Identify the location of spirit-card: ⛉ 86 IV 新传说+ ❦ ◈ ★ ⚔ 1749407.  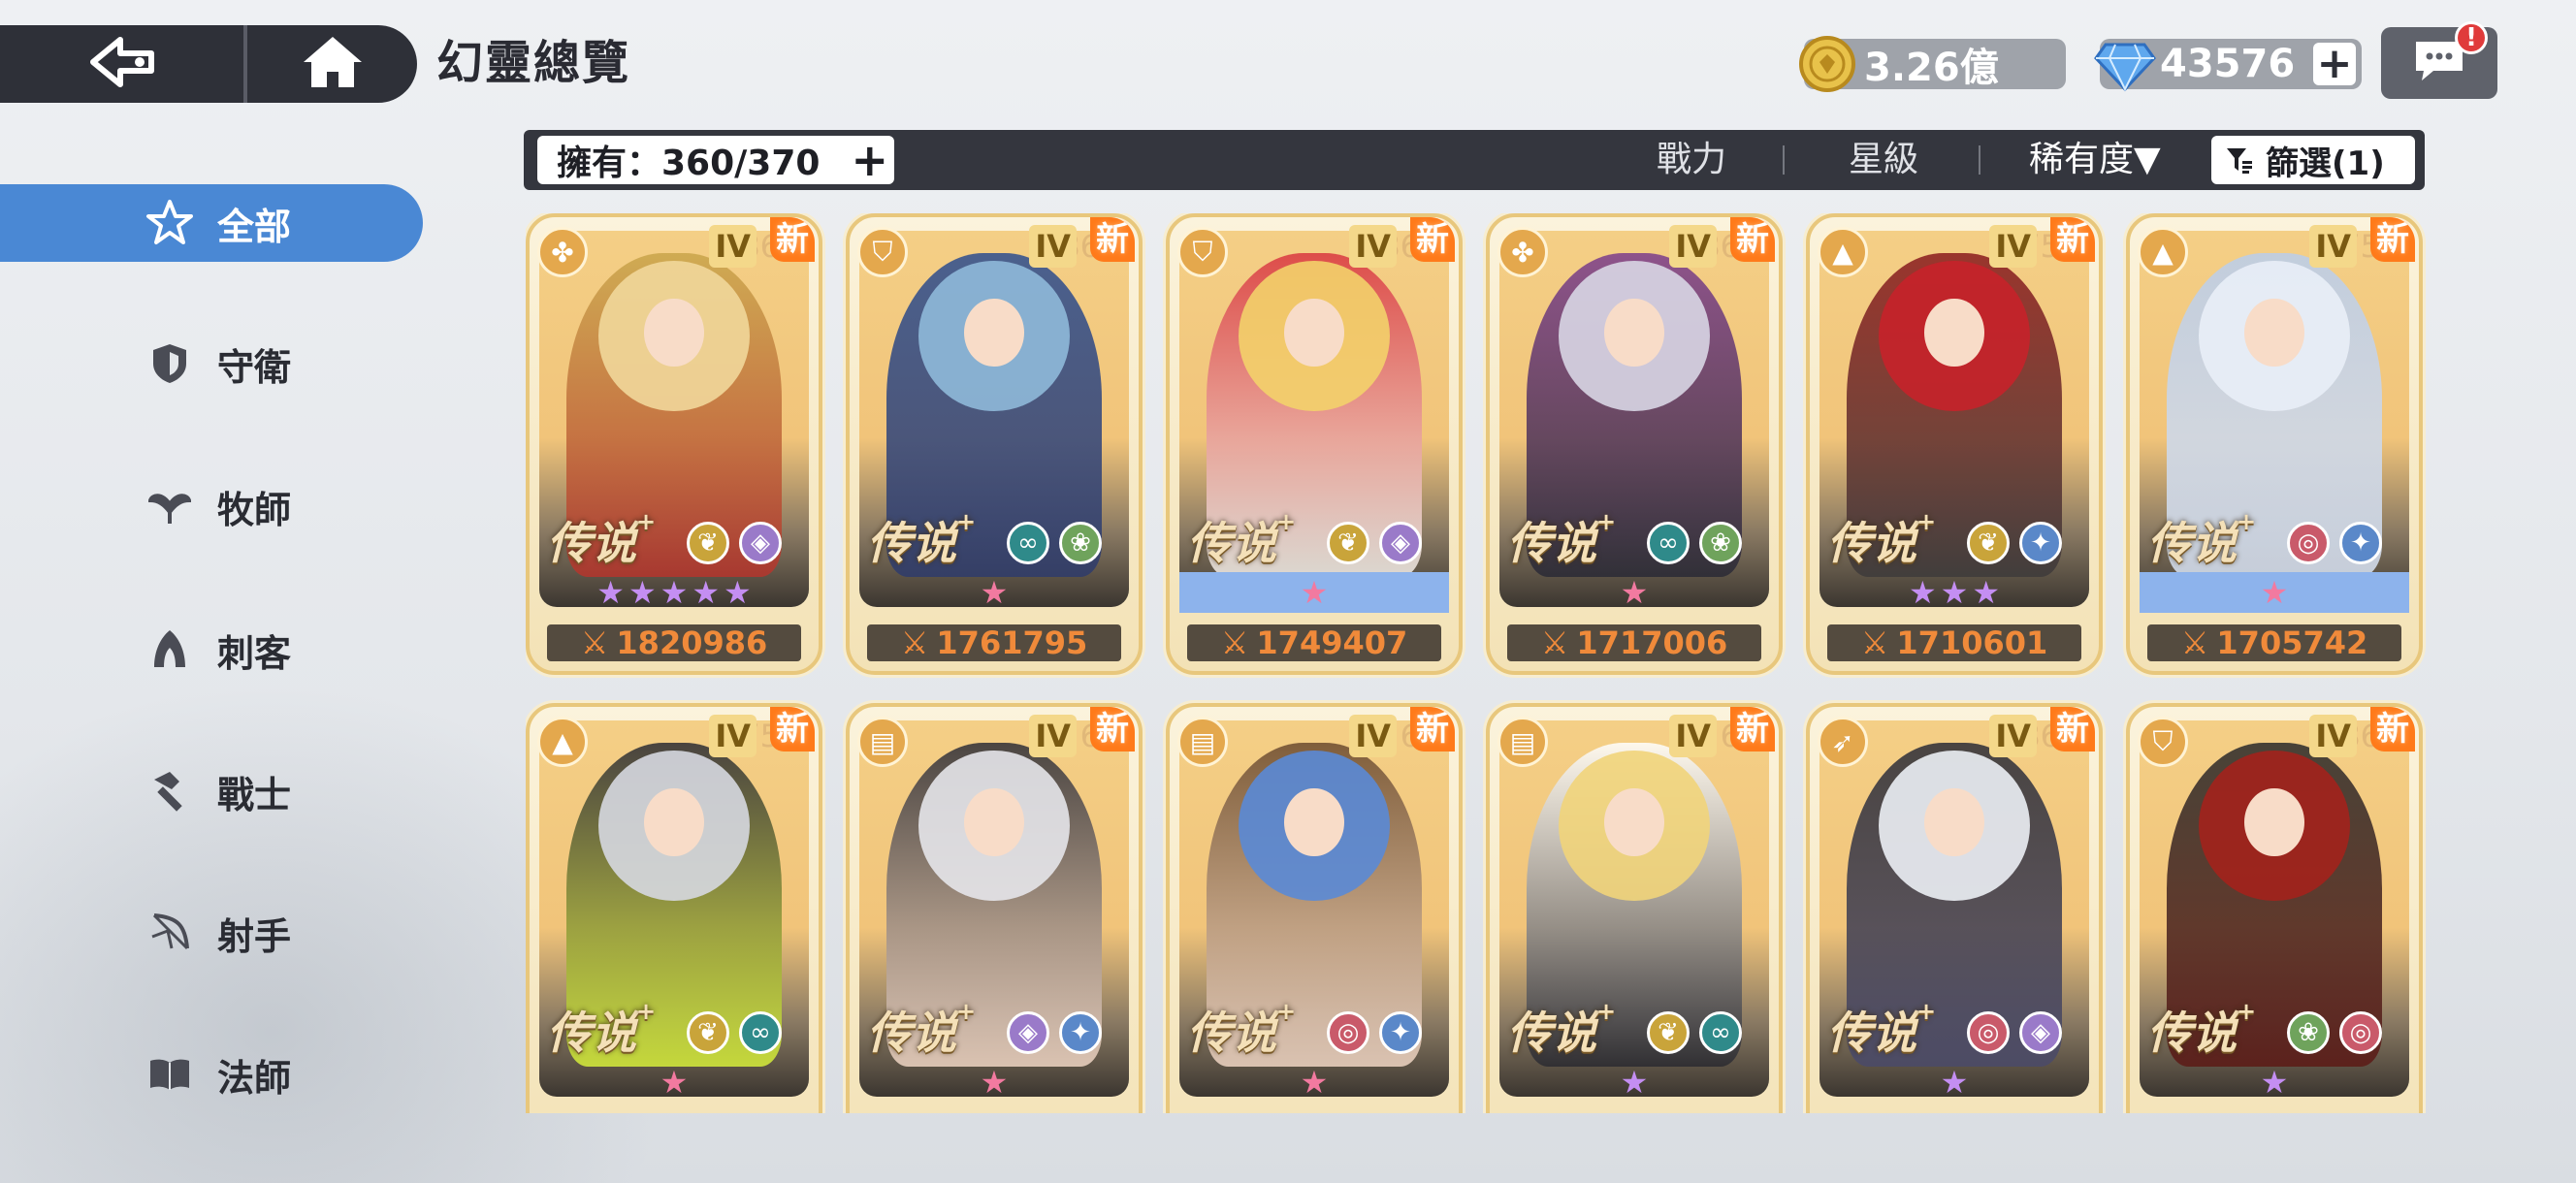
(1314, 444).